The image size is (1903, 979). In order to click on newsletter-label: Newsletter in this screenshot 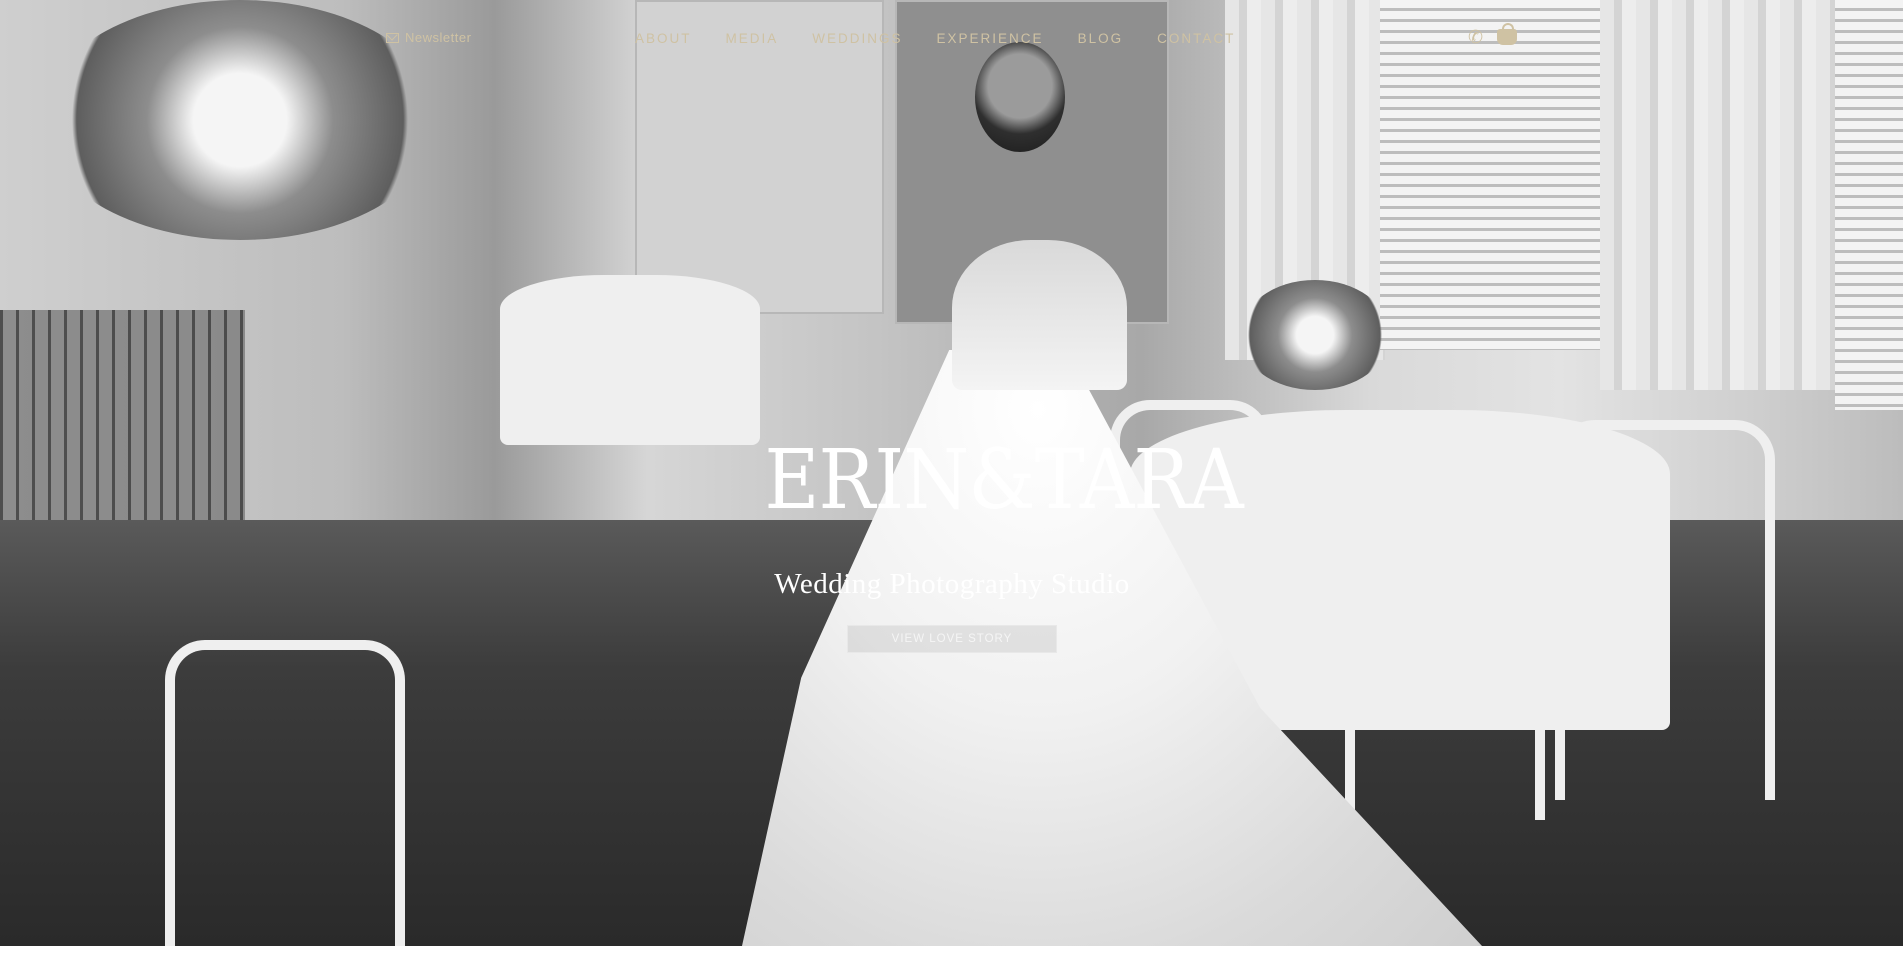, I will do `click(438, 37)`.